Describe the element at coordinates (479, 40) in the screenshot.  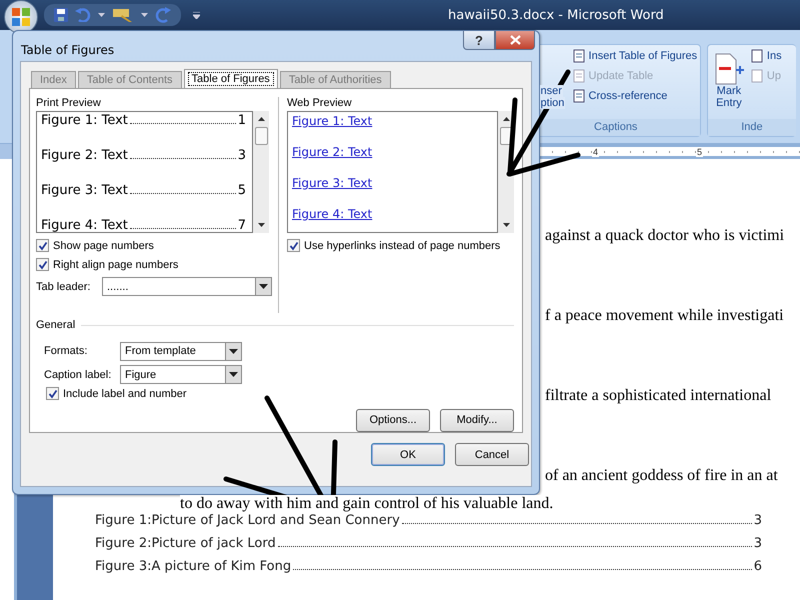
I see `help-button: ?` at that location.